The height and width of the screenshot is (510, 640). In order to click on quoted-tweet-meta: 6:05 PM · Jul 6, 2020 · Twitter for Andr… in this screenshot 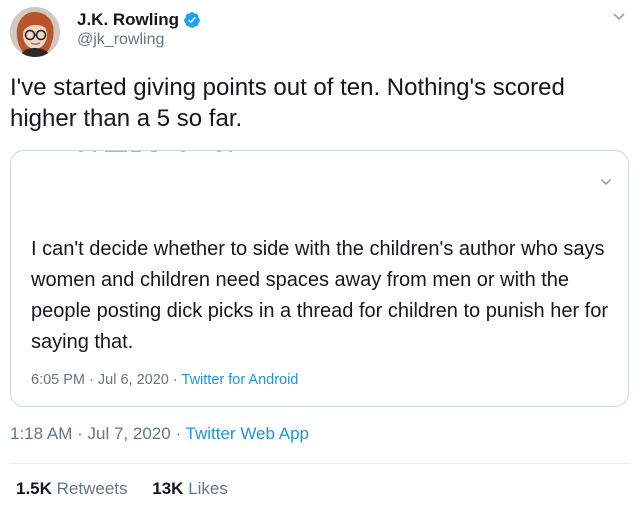, I will do `click(164, 380)`.